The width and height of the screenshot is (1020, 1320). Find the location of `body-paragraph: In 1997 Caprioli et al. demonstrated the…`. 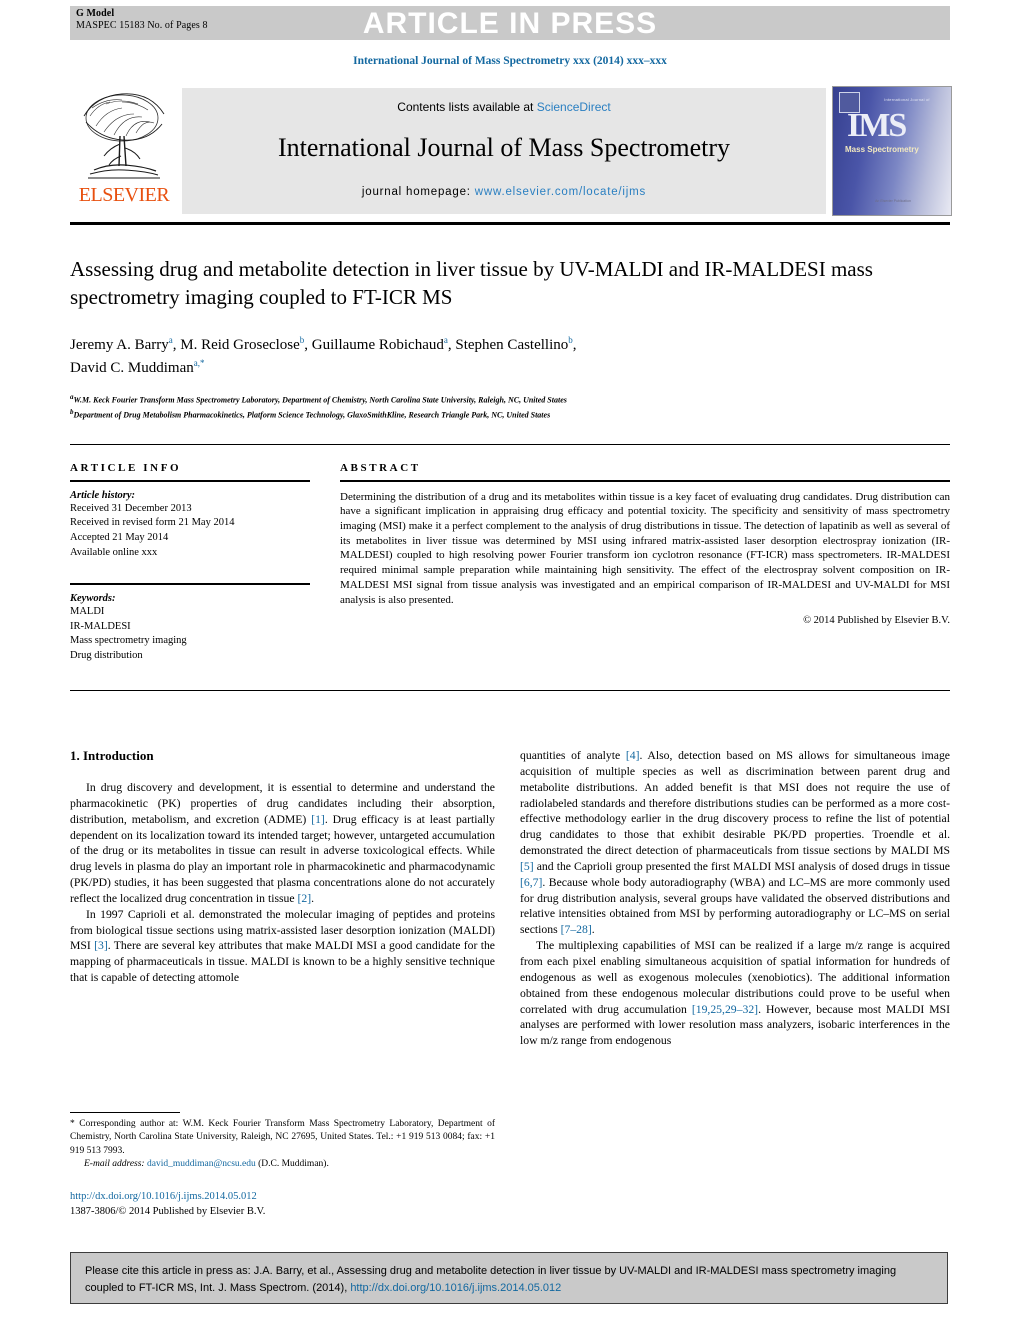

body-paragraph: In 1997 Caprioli et al. demonstrated the… is located at coordinates (282, 946).